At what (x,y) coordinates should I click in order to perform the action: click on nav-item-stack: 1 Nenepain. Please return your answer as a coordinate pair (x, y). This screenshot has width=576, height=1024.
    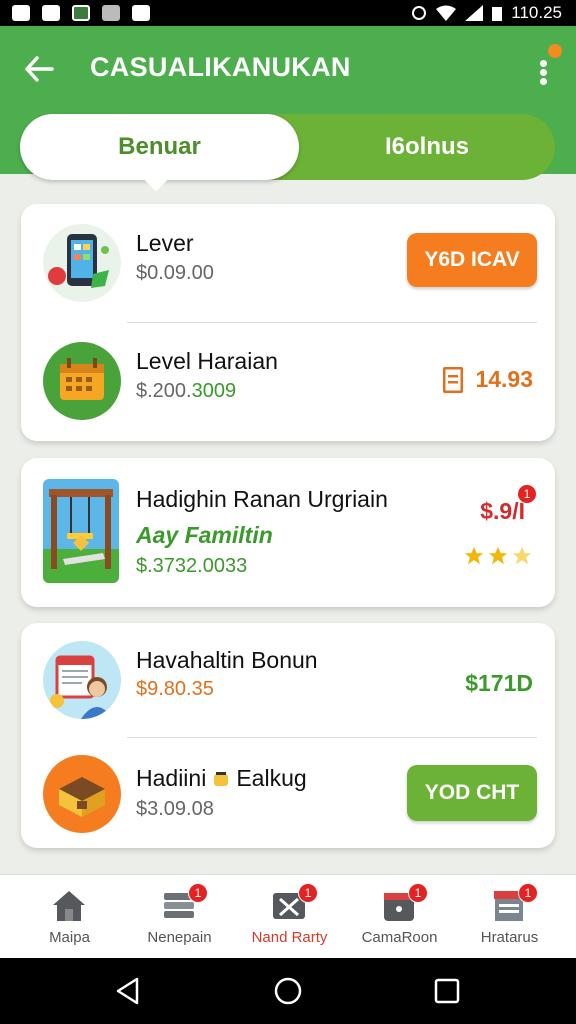
    Looking at the image, I should click on (179, 917).